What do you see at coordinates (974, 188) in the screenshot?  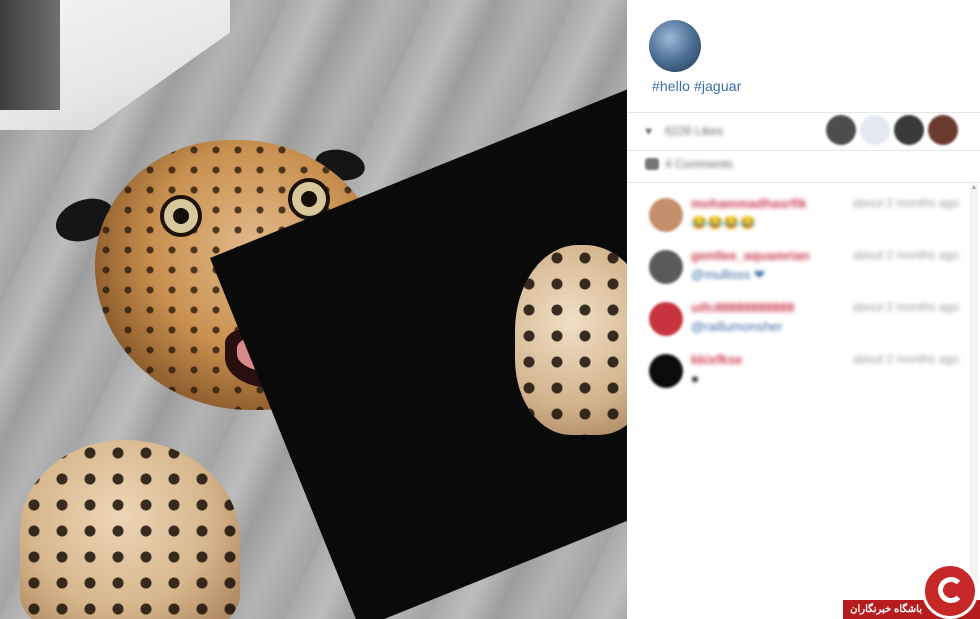 I see `scroll-up-icon: ▲` at bounding box center [974, 188].